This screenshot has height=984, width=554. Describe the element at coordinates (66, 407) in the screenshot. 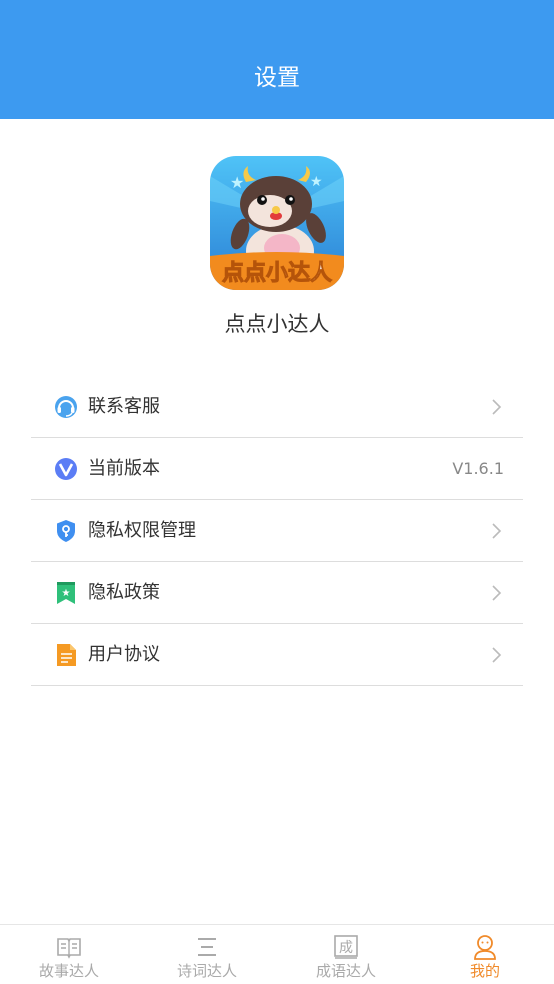

I see `headset-icon` at that location.